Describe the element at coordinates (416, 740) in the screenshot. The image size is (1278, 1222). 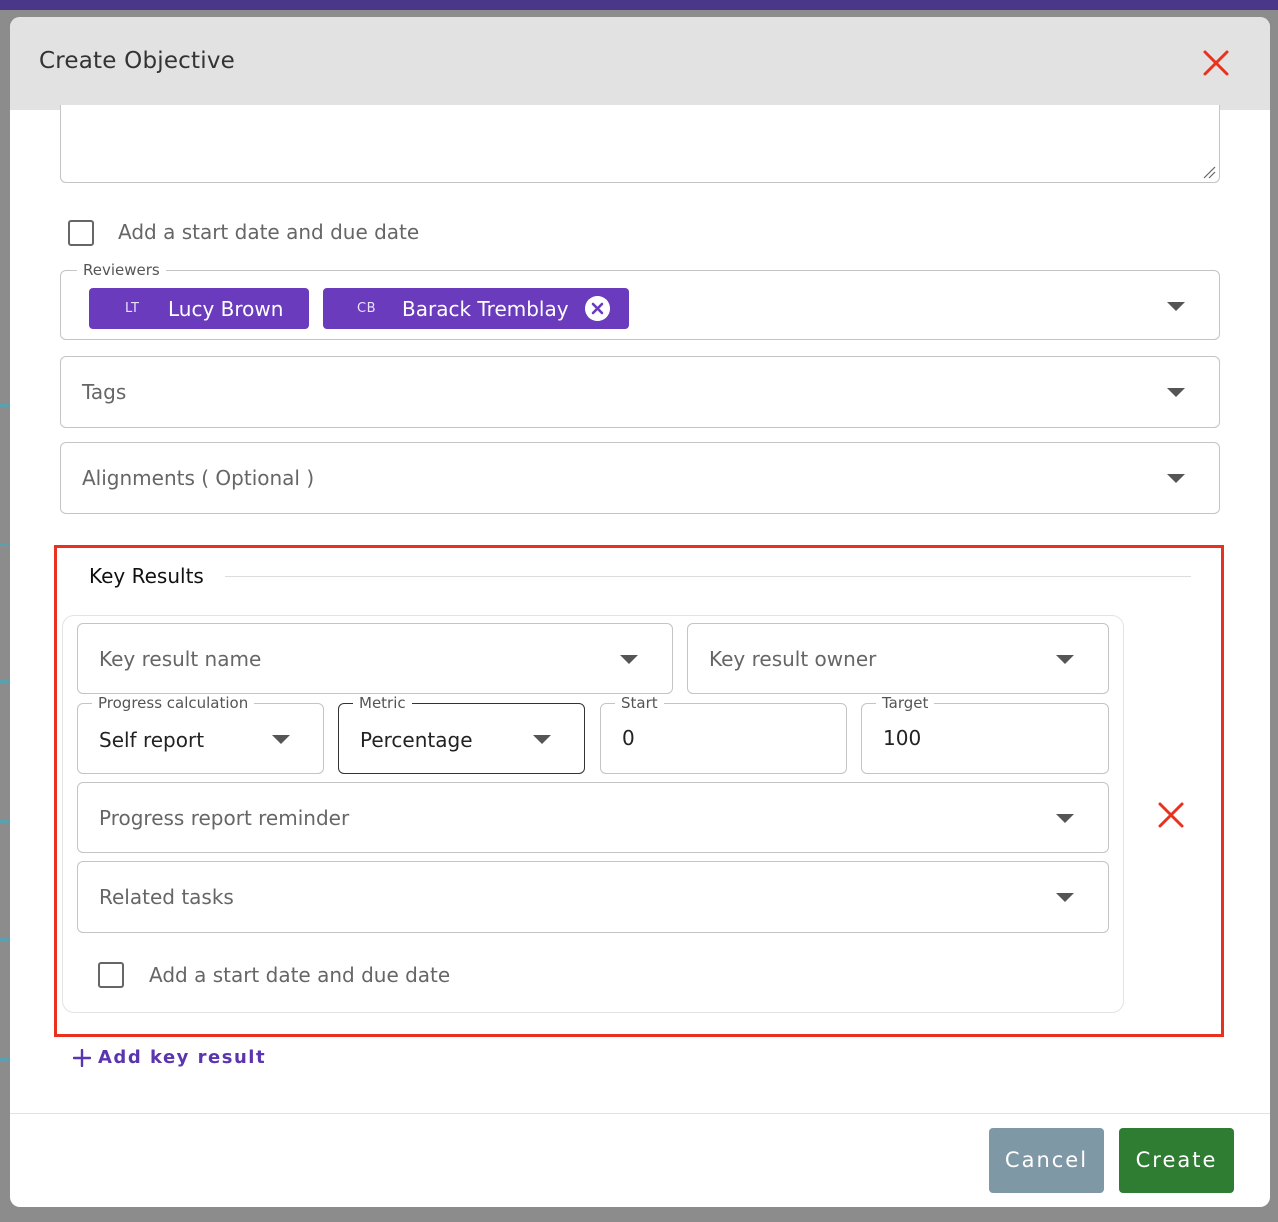
I see `metric-value: Percentage` at that location.